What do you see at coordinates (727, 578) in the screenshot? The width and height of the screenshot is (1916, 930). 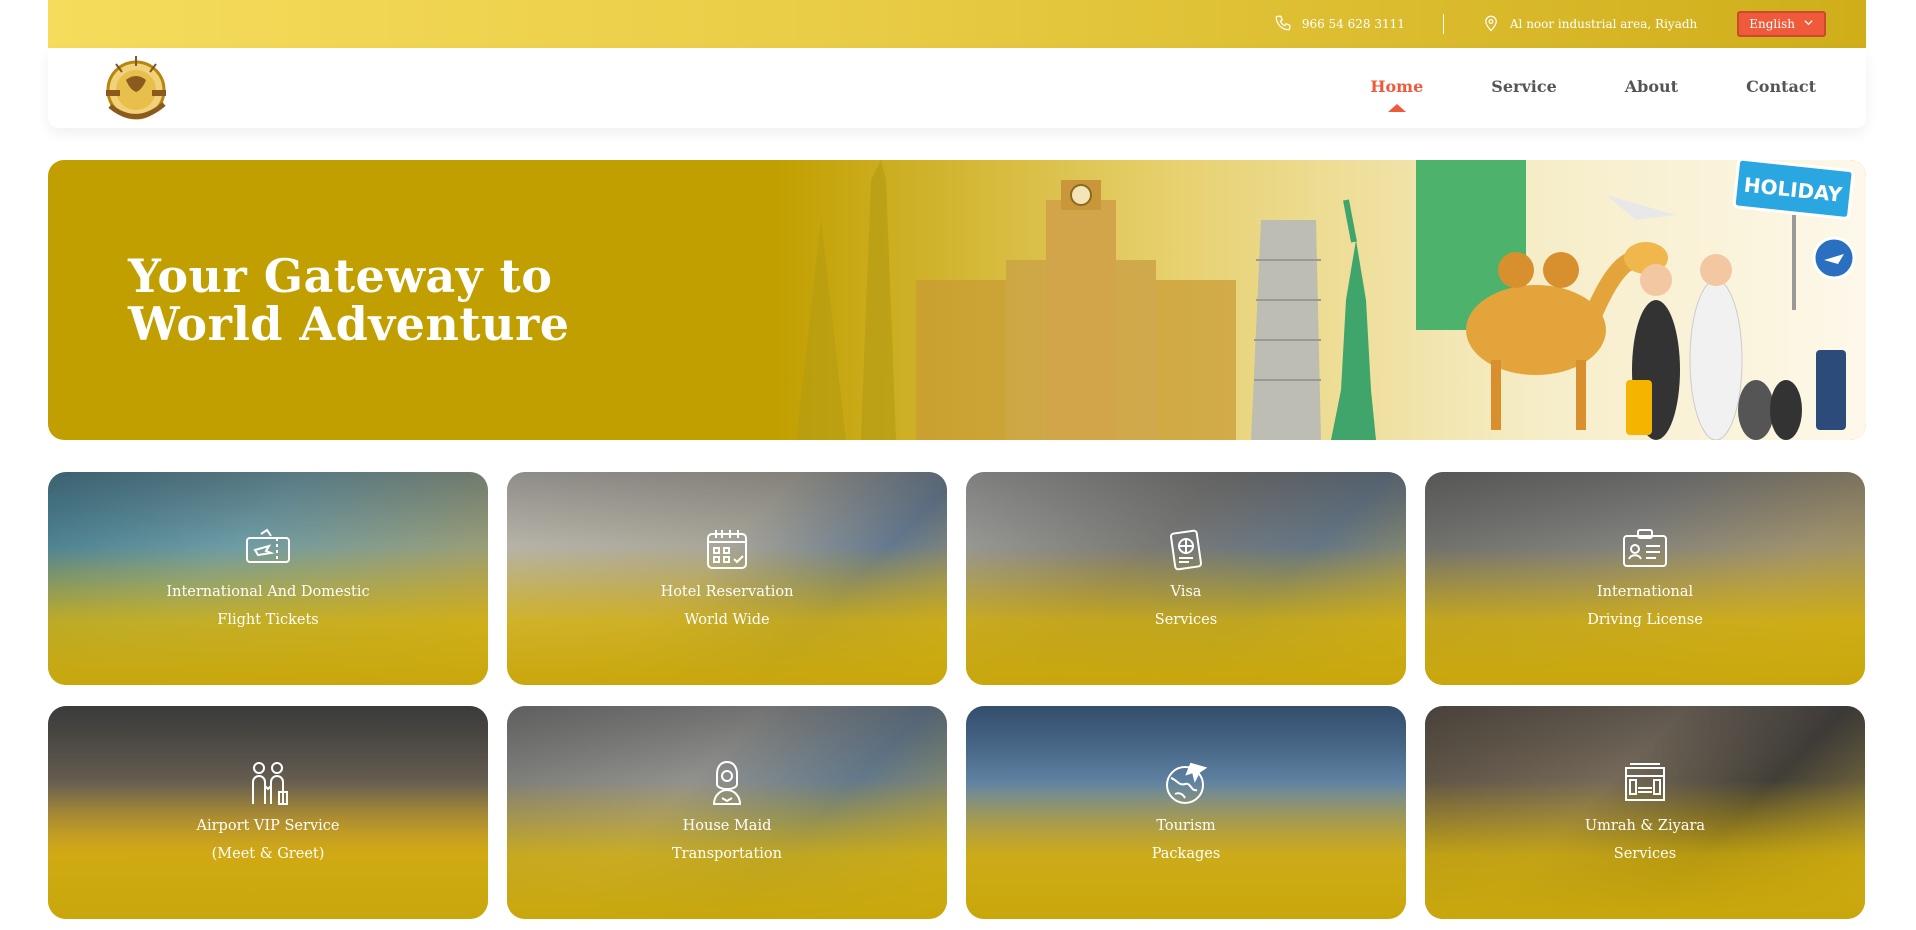 I see `service-card-hotel-reservation: Hotel Reservation World Wide` at bounding box center [727, 578].